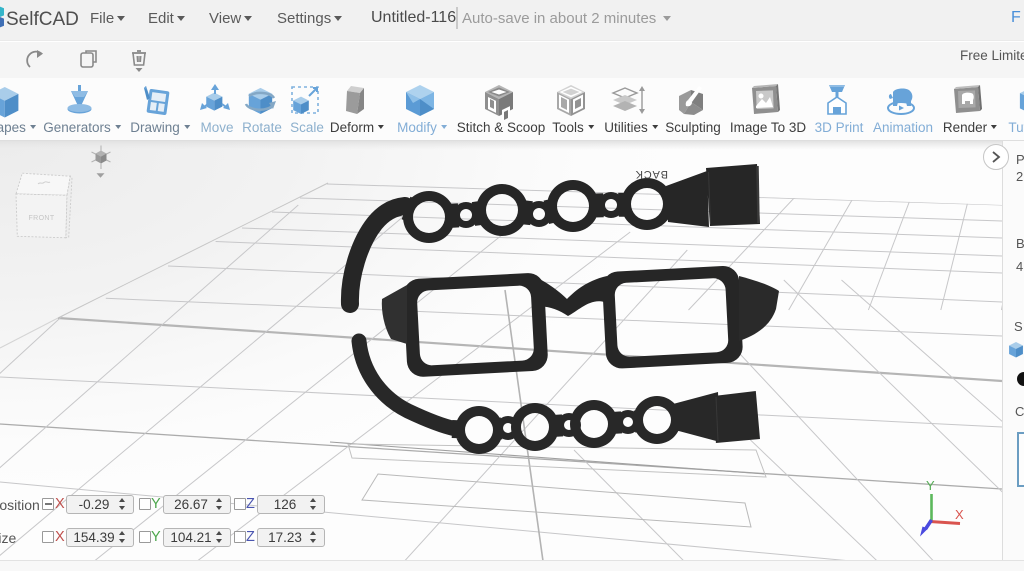 This screenshot has height=571, width=1024. What do you see at coordinates (651, 174) in the screenshot?
I see `svg-text: BACK` at bounding box center [651, 174].